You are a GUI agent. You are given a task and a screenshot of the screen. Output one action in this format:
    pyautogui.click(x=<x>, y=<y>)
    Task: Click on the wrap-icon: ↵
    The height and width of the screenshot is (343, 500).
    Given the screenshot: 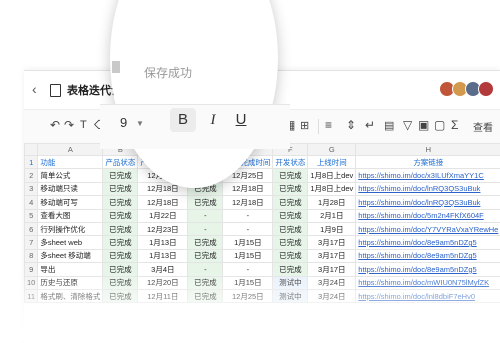 What is the action you would take?
    pyautogui.click(x=370, y=125)
    